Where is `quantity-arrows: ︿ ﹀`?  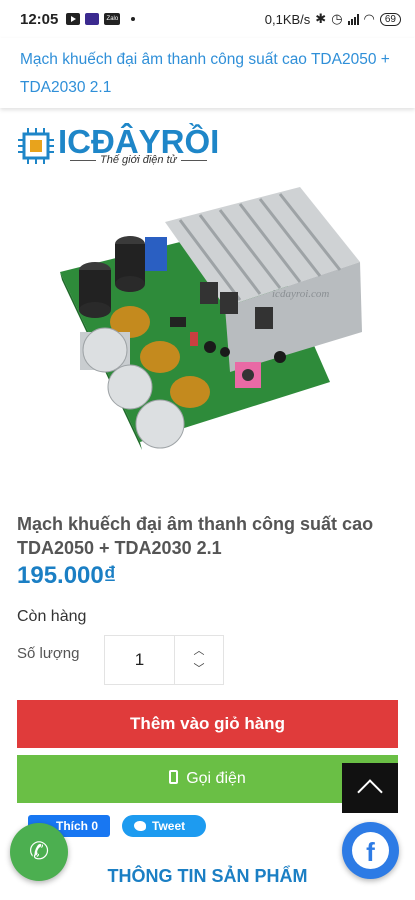 quantity-arrows: ︿ ﹀ is located at coordinates (199, 660).